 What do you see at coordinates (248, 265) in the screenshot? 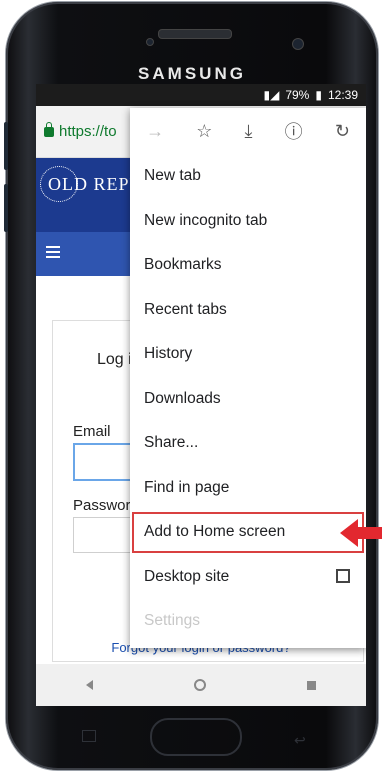
I see `menu-item-bookmarks: Bookmarks` at bounding box center [248, 265].